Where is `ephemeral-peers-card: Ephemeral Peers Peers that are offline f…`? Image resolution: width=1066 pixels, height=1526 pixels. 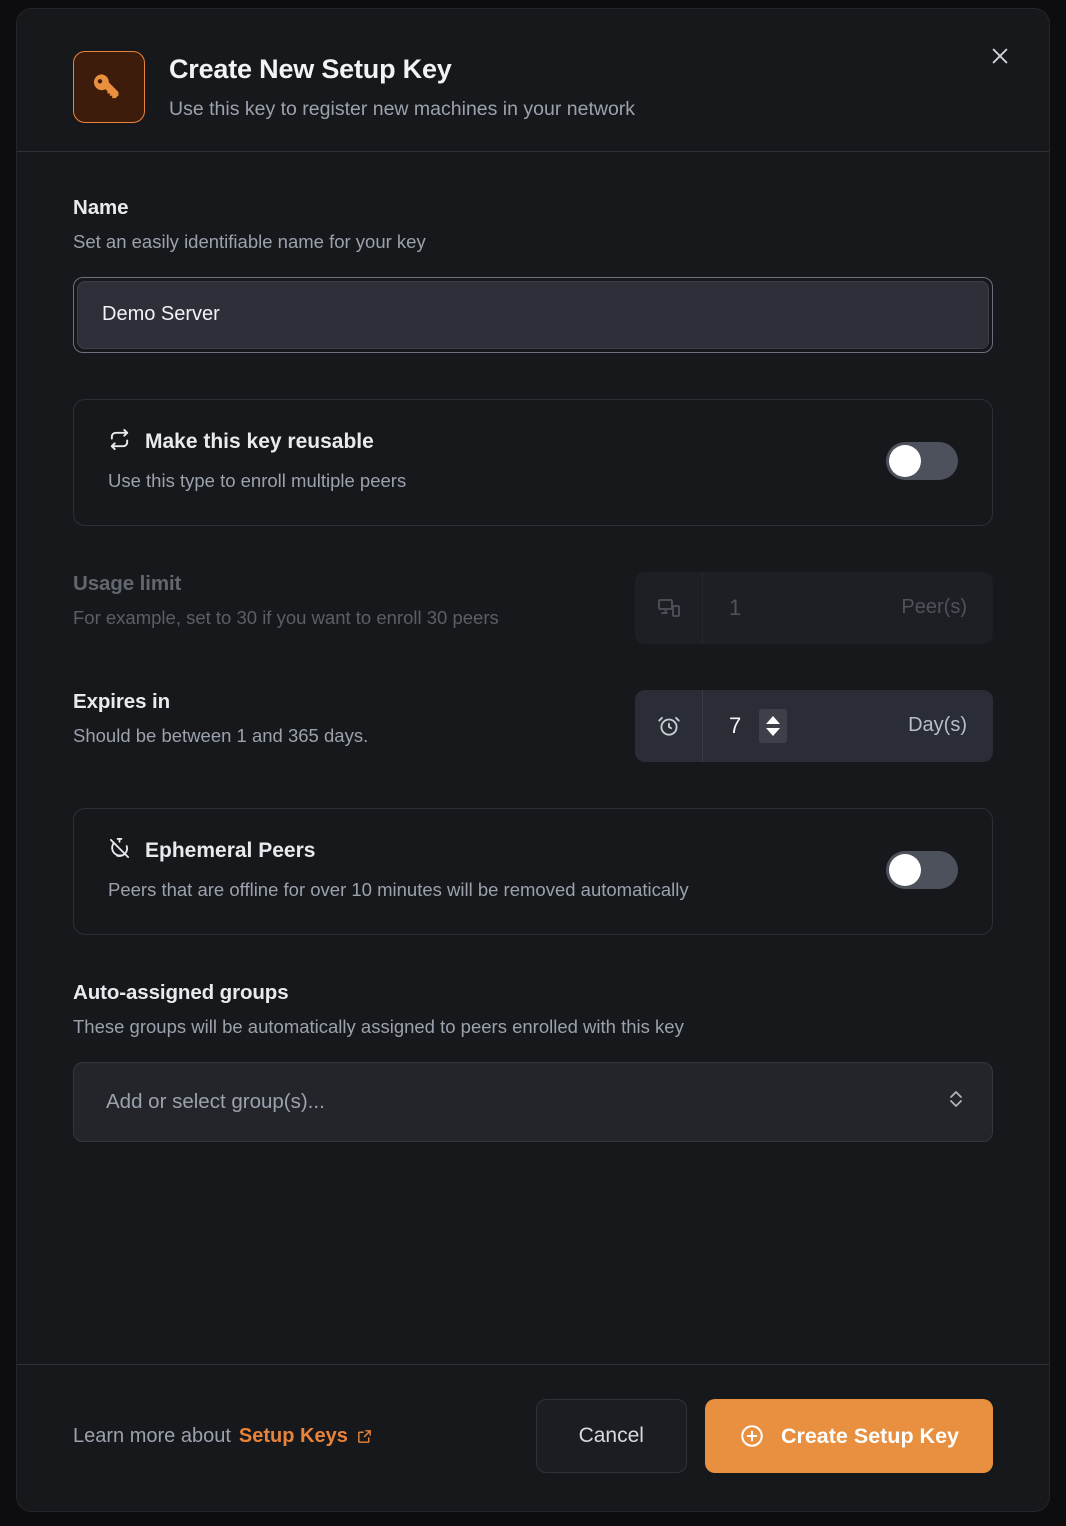 ephemeral-peers-card: Ephemeral Peers Peers that are offline f… is located at coordinates (533, 871).